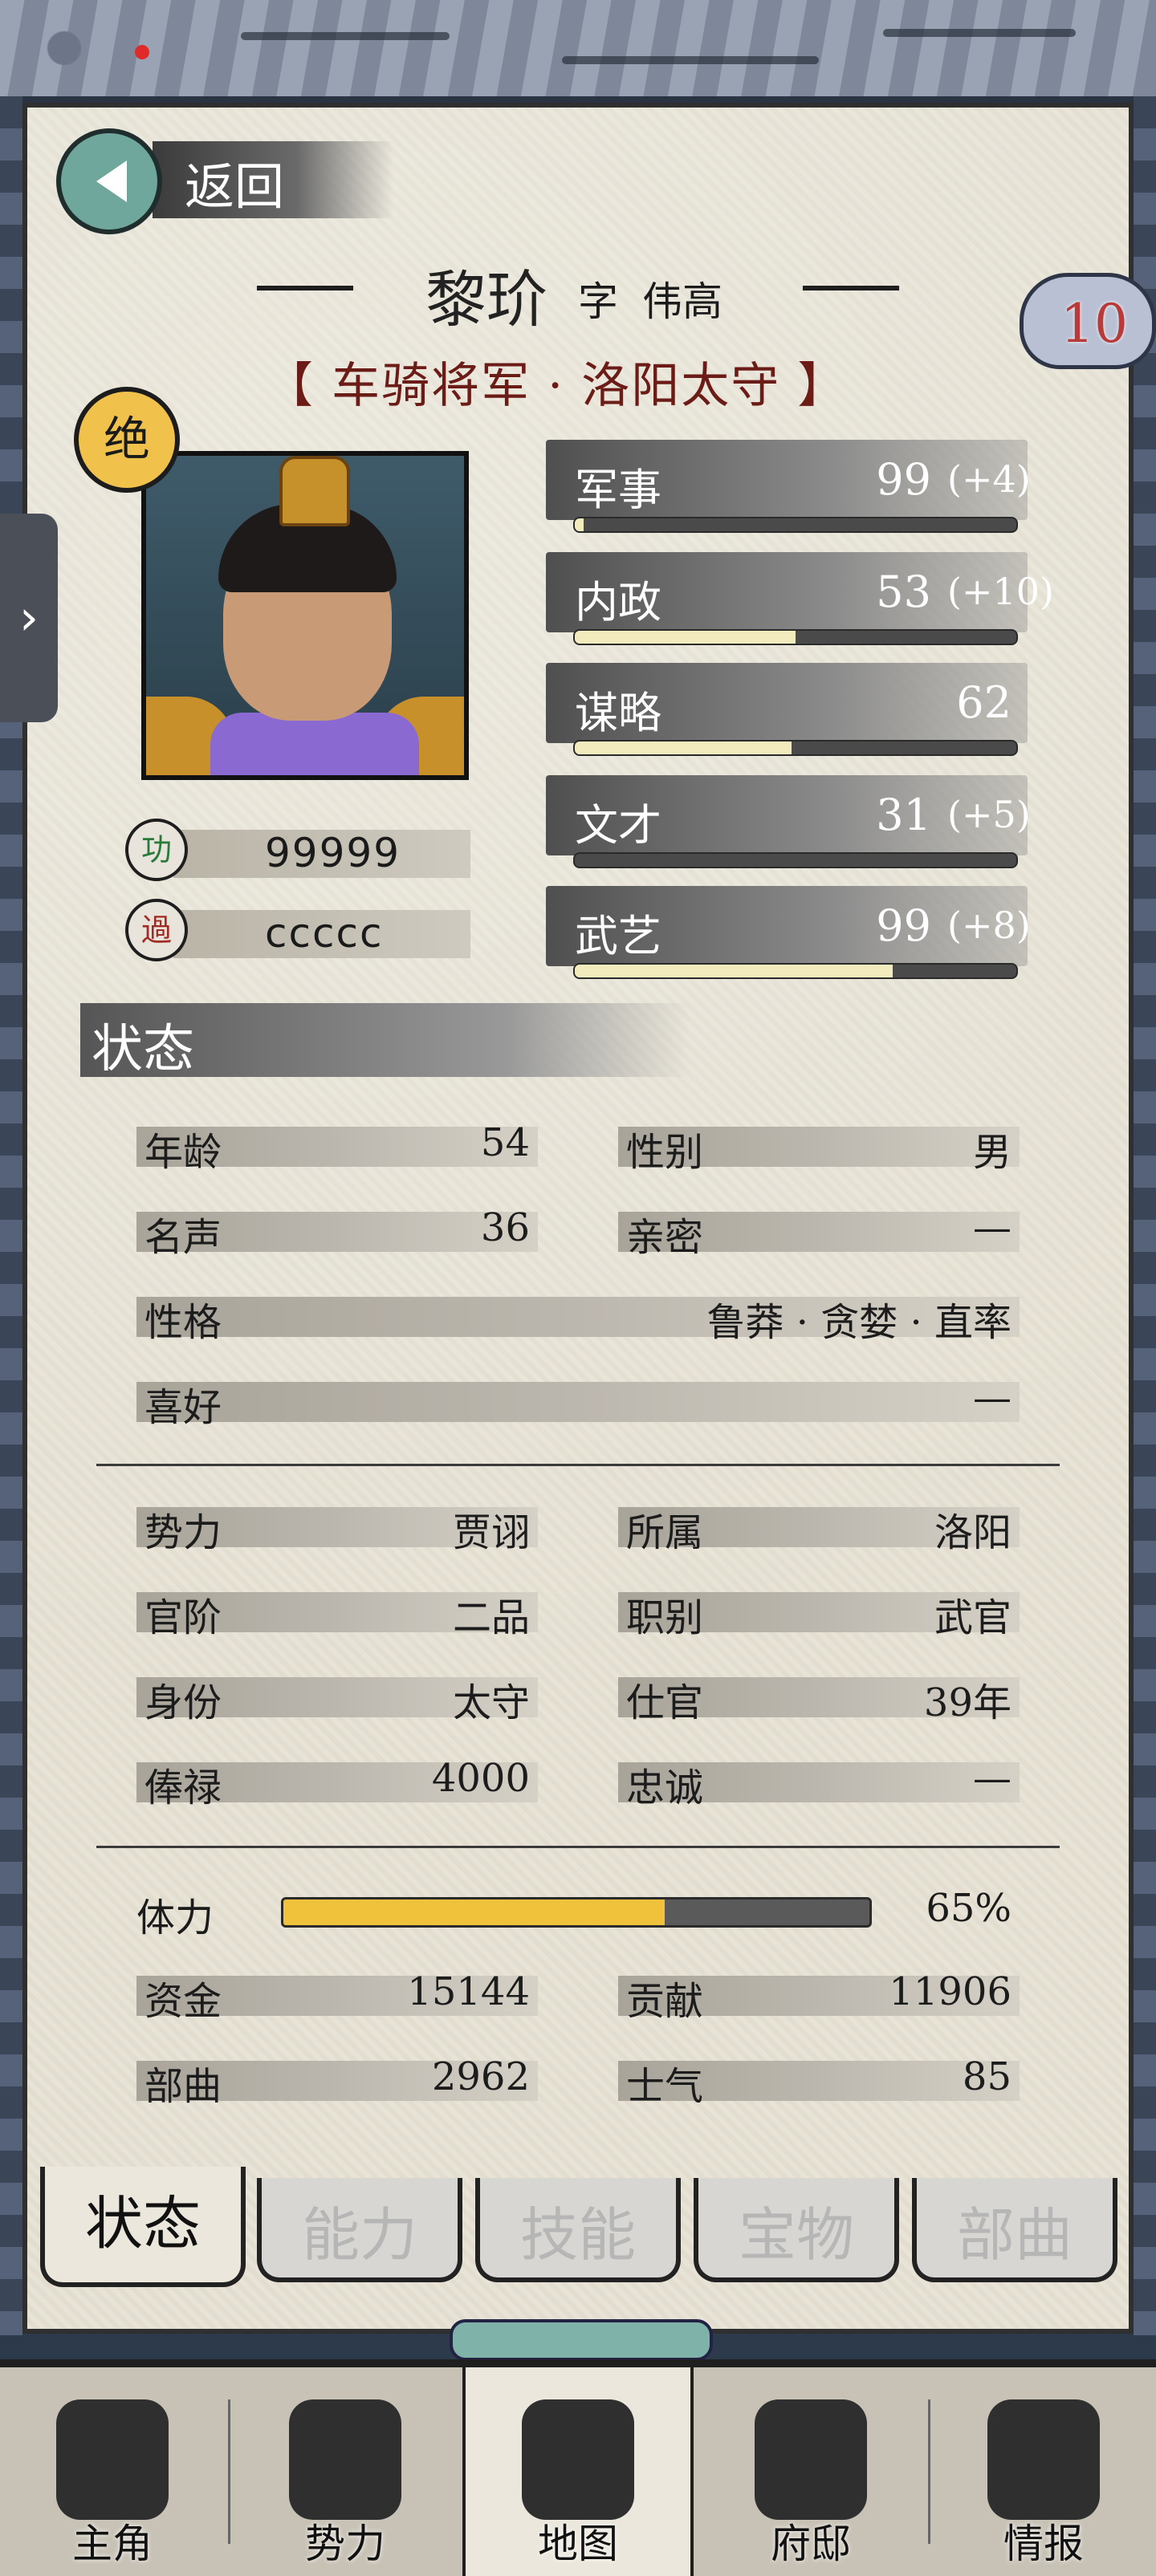 This screenshot has width=1156, height=2576. I want to click on stamina-label: 体力, so click(175, 1918).